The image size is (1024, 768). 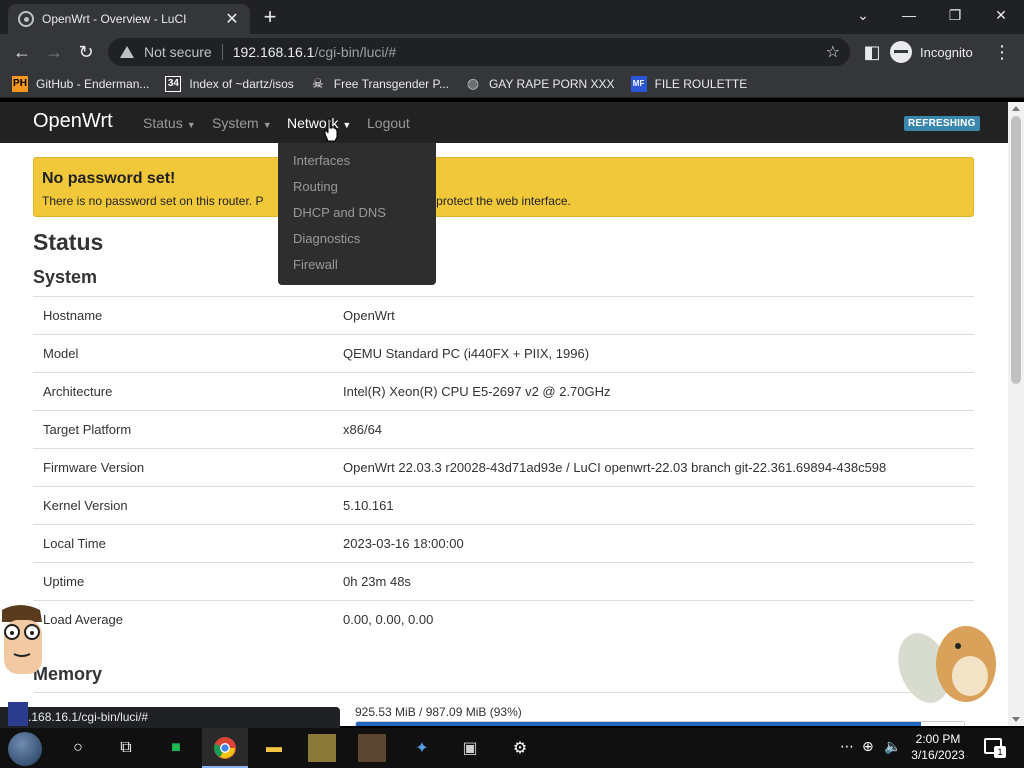 I want to click on page-scrollbar, so click(x=1016, y=414).